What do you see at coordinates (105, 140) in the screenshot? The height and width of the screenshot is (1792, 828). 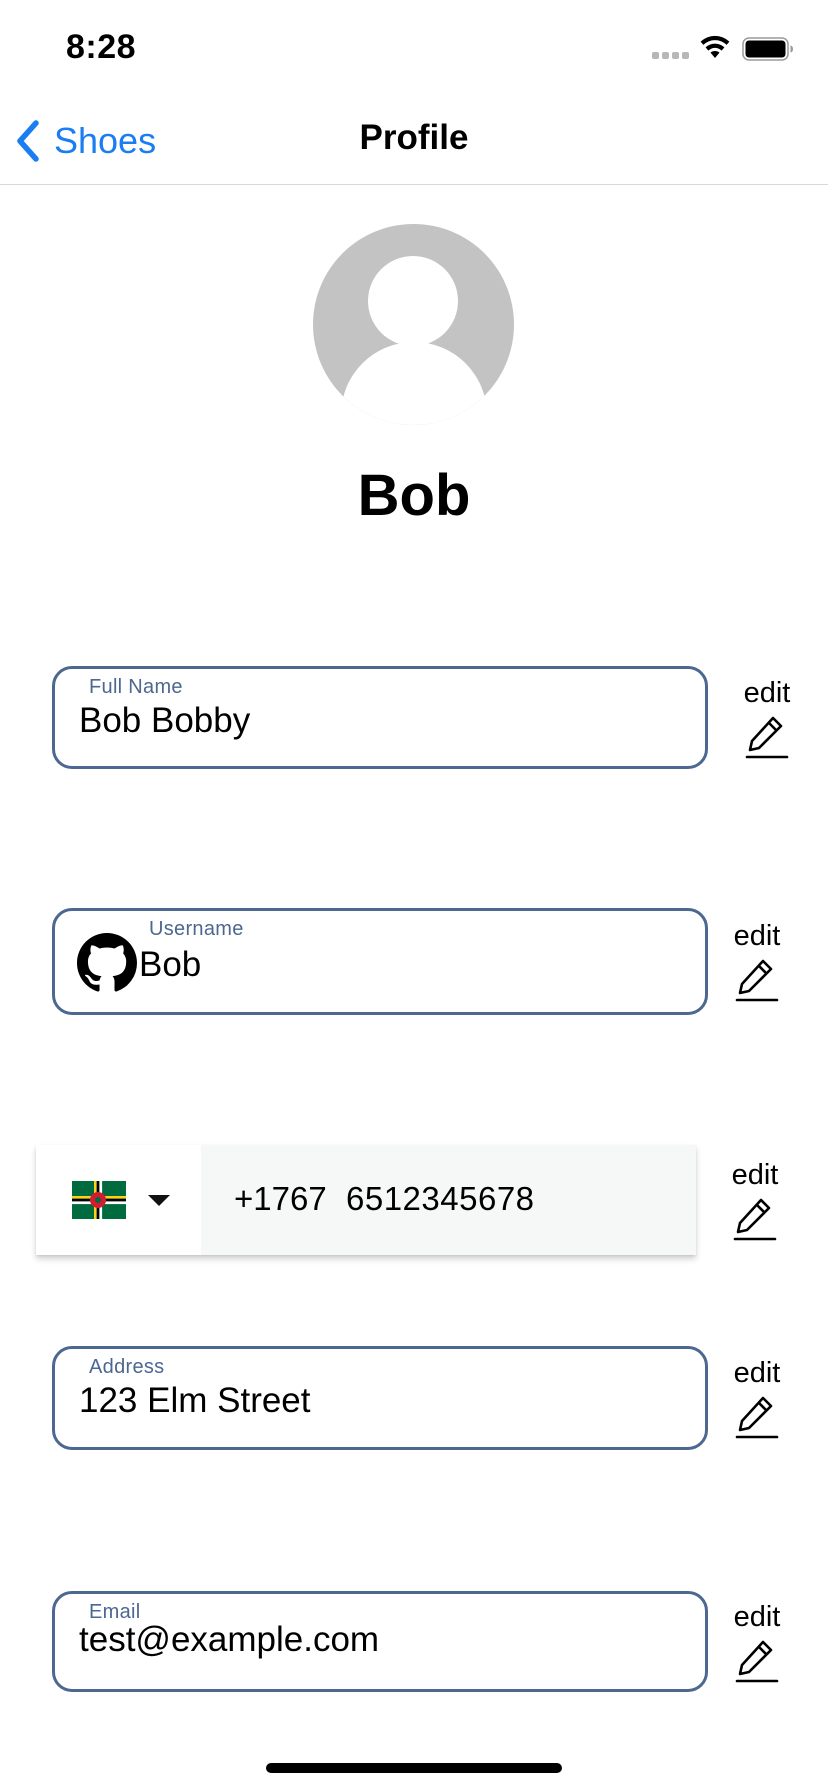 I see `back-button-label: Shoes` at bounding box center [105, 140].